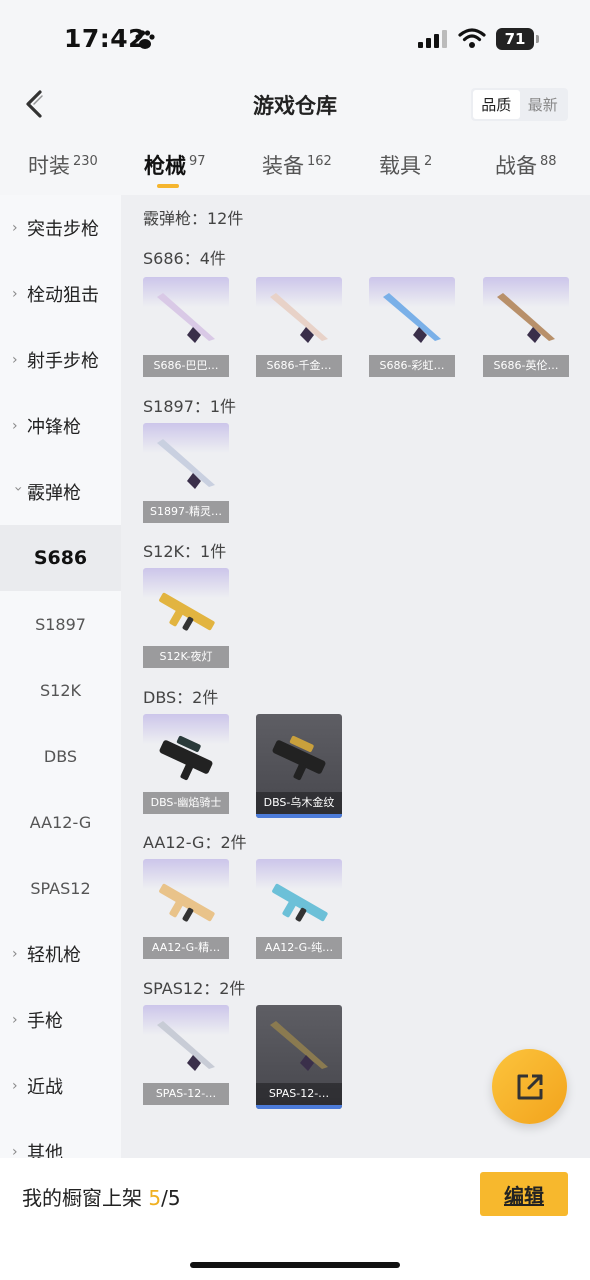 The width and height of the screenshot is (590, 1280). What do you see at coordinates (496, 104) in the screenshot?
I see `sort-by-quality: 品质` at bounding box center [496, 104].